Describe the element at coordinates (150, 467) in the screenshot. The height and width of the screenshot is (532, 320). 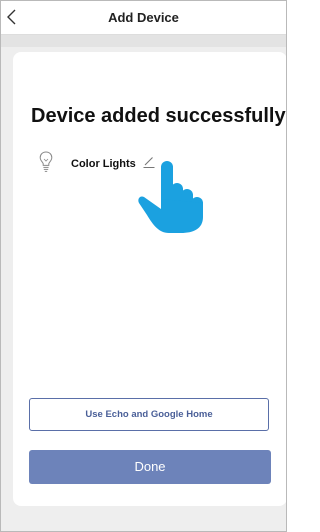
I see `done-button: Done` at that location.